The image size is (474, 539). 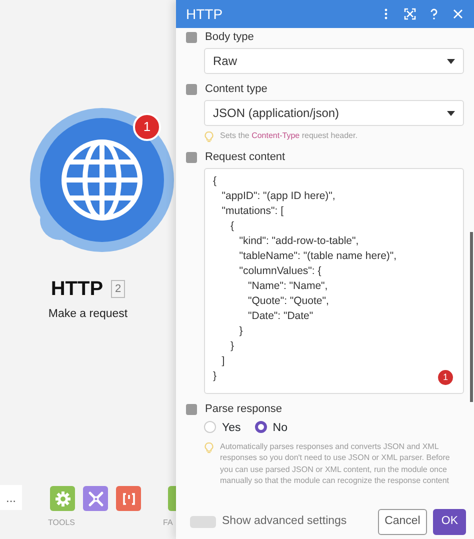 What do you see at coordinates (172, 498) in the screenshot?
I see `app-tile` at bounding box center [172, 498].